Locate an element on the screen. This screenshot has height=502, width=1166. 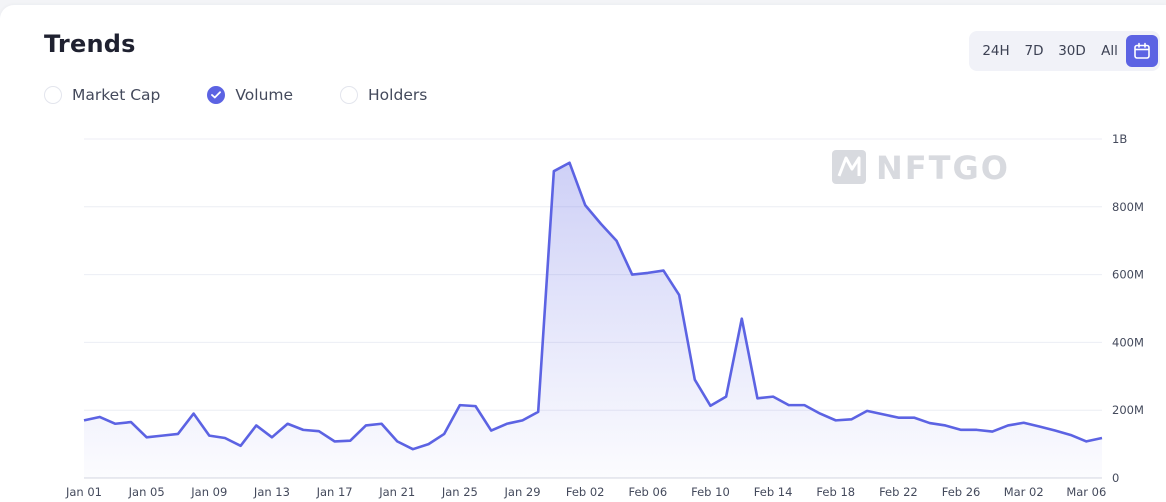
x-tick-label: Mar 06 is located at coordinates (1086, 492).